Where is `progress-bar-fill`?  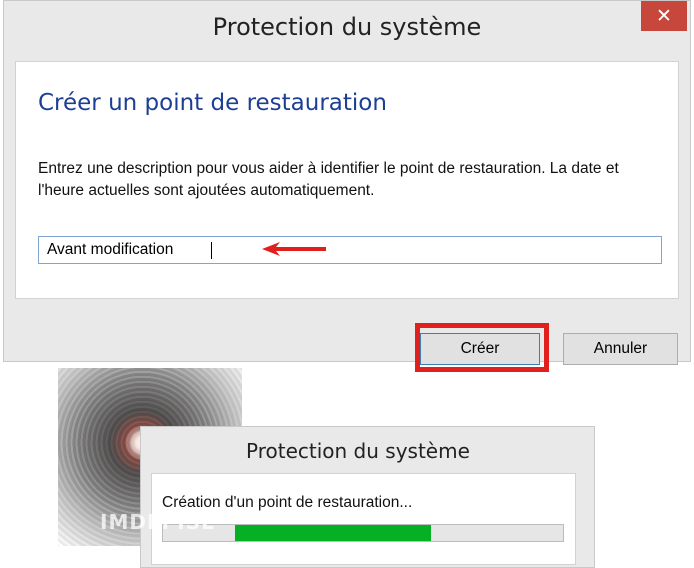 progress-bar-fill is located at coordinates (333, 533).